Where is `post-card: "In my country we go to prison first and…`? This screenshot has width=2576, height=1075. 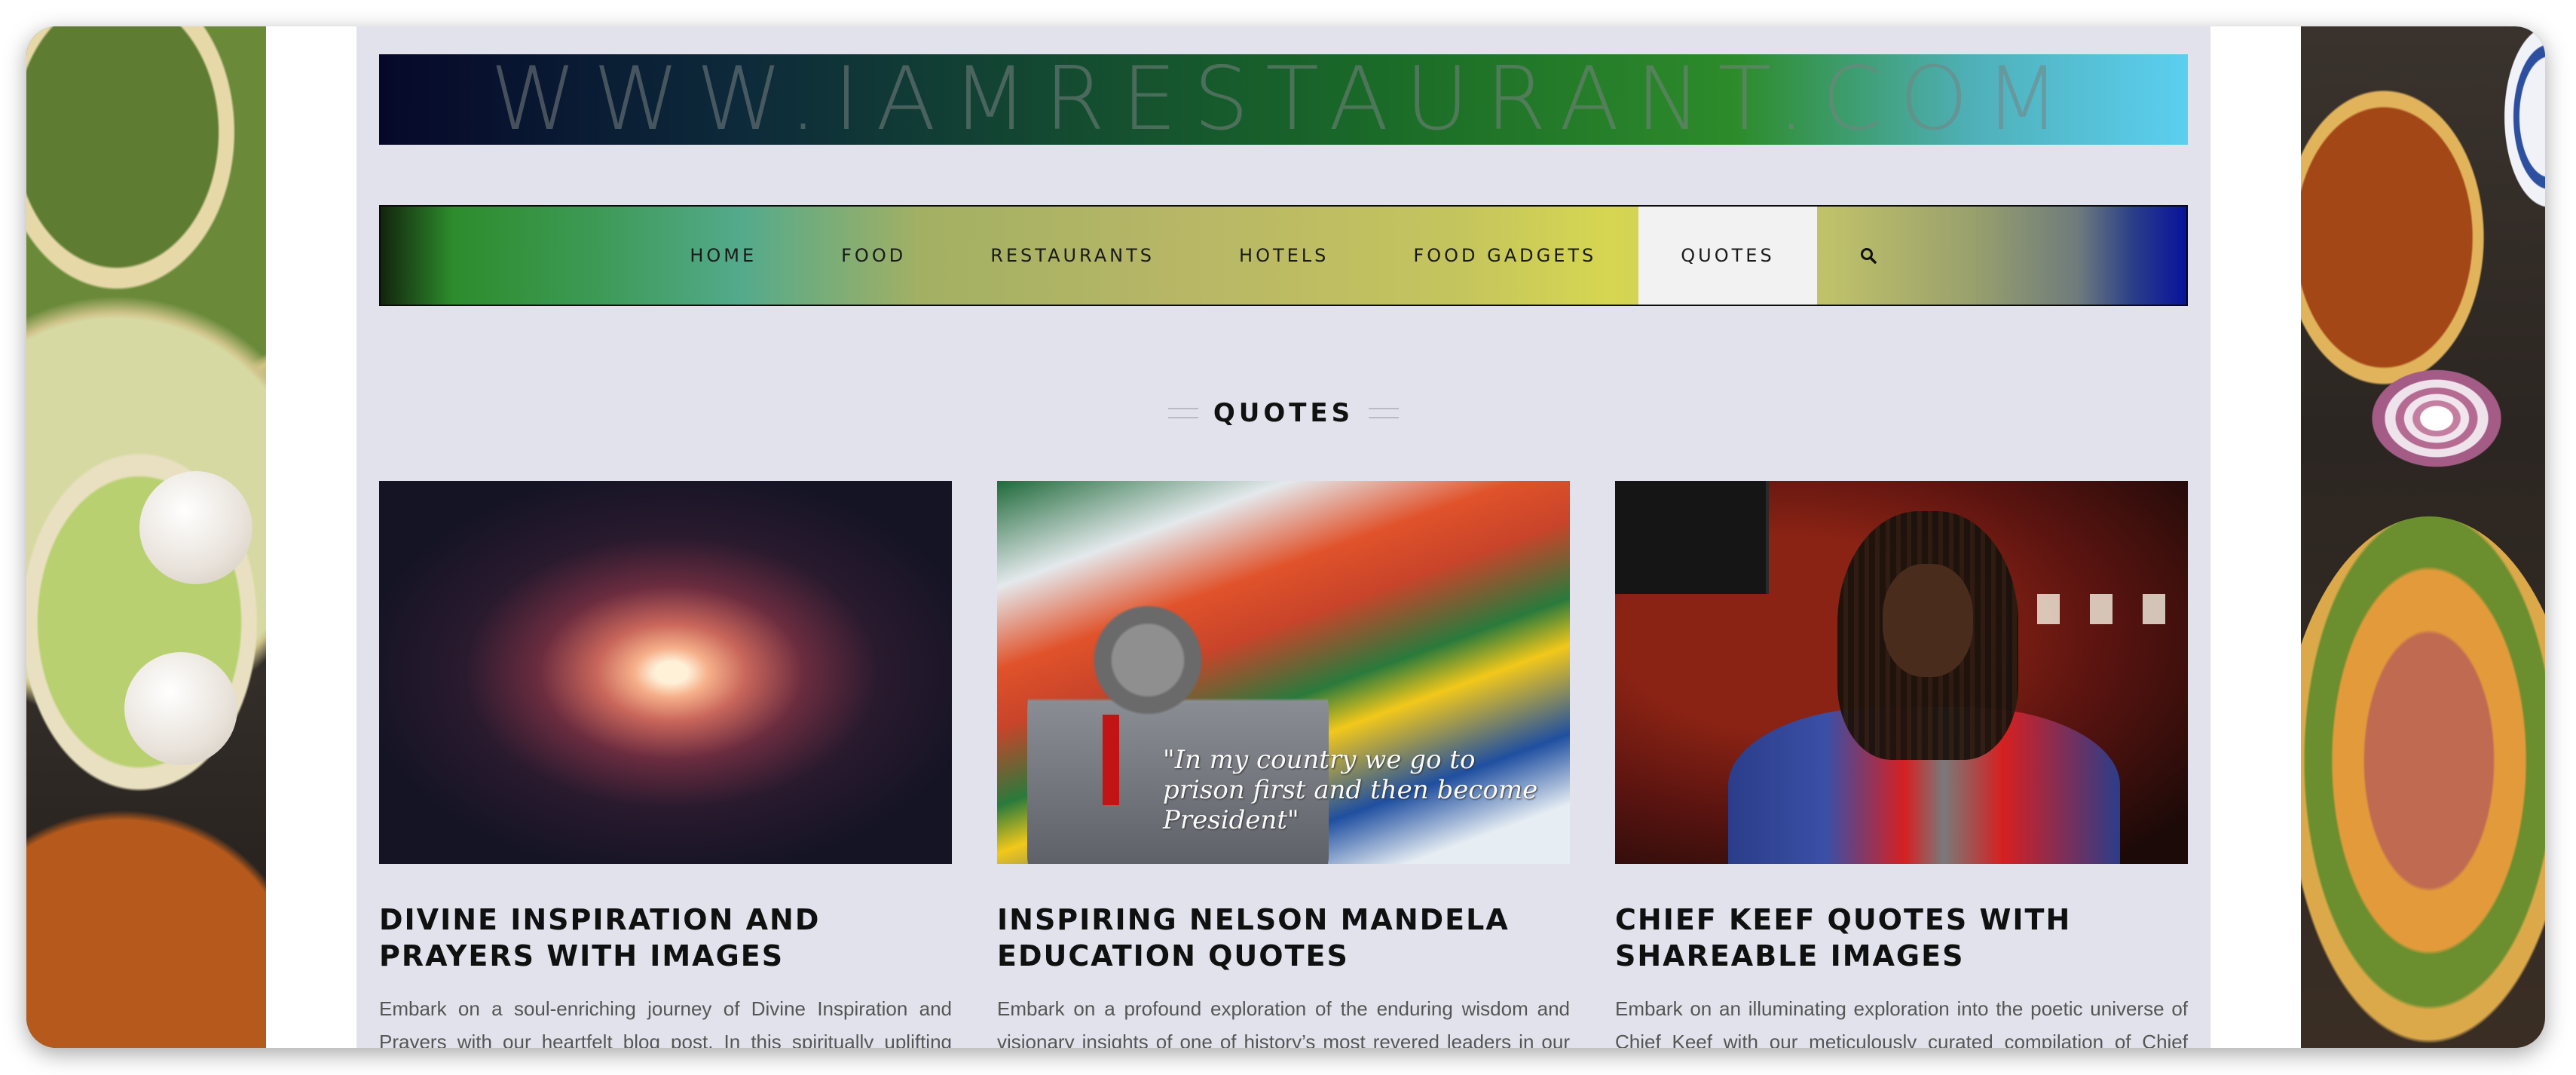 post-card: "In my country we go to prison first and… is located at coordinates (1283, 764).